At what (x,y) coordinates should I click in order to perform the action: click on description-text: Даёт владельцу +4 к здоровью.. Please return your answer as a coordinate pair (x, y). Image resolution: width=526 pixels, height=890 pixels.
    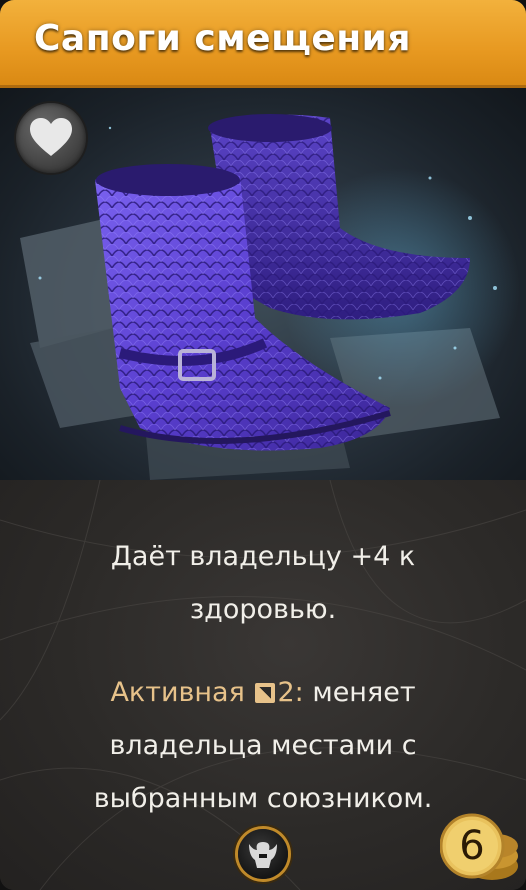
    Looking at the image, I should click on (263, 583).